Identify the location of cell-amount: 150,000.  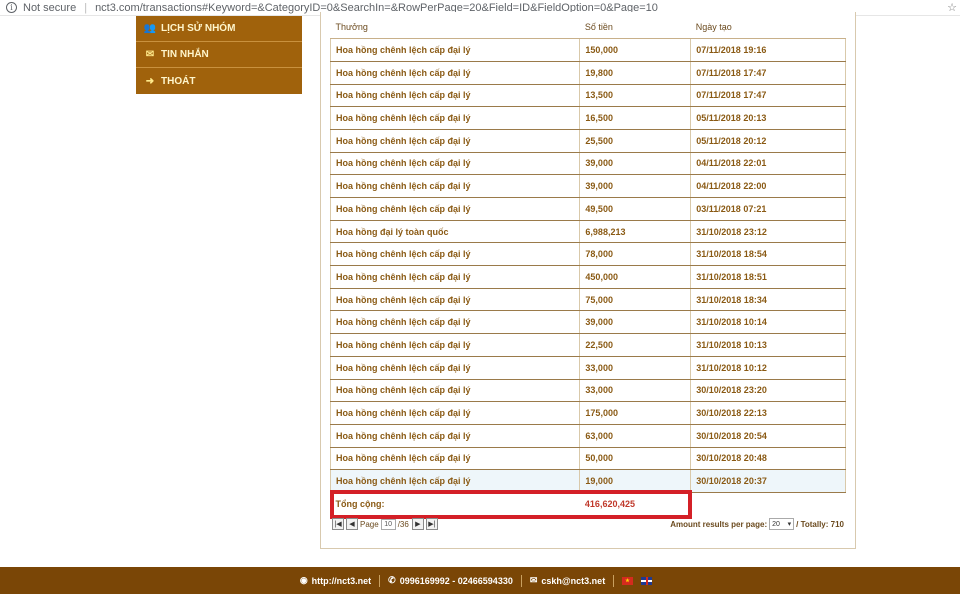
(635, 50).